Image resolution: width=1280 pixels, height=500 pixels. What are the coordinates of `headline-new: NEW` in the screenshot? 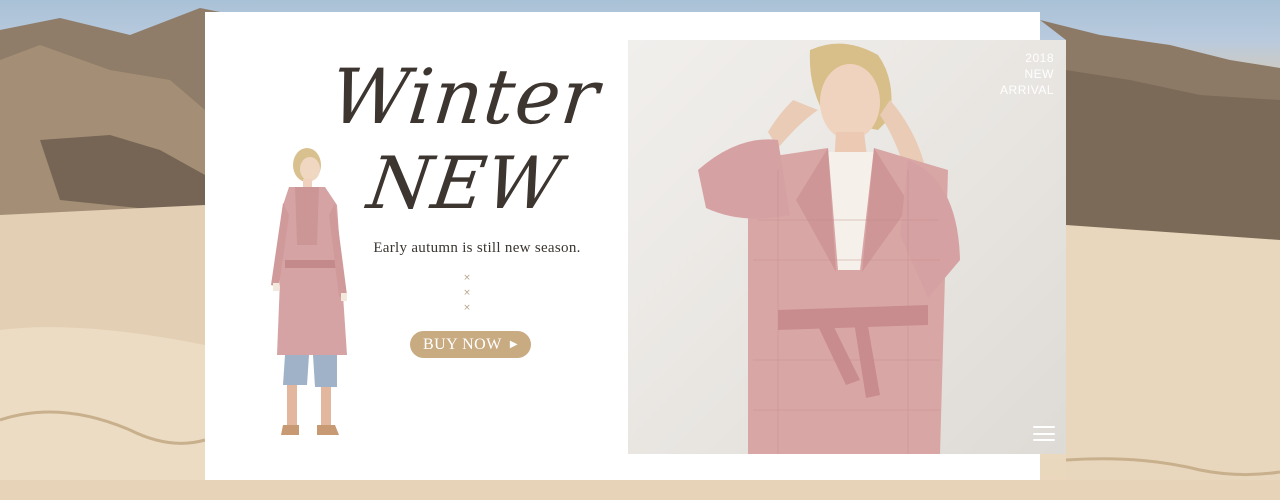 It's located at (465, 183).